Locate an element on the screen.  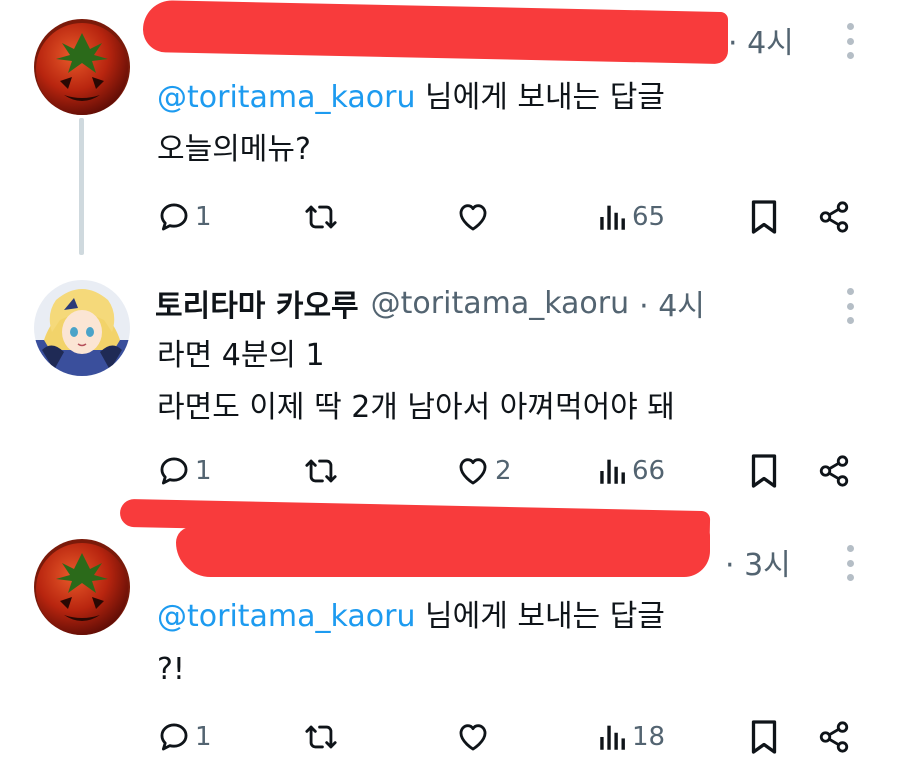
views-count: 18 is located at coordinates (649, 737).